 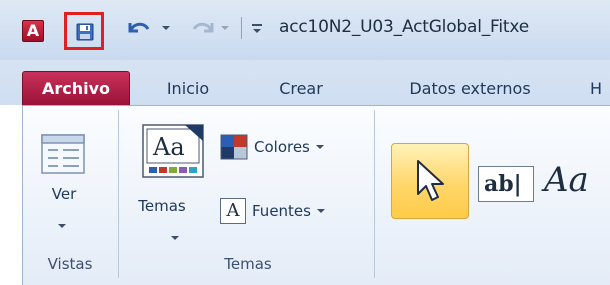 I want to click on save-icon, so click(x=85, y=32).